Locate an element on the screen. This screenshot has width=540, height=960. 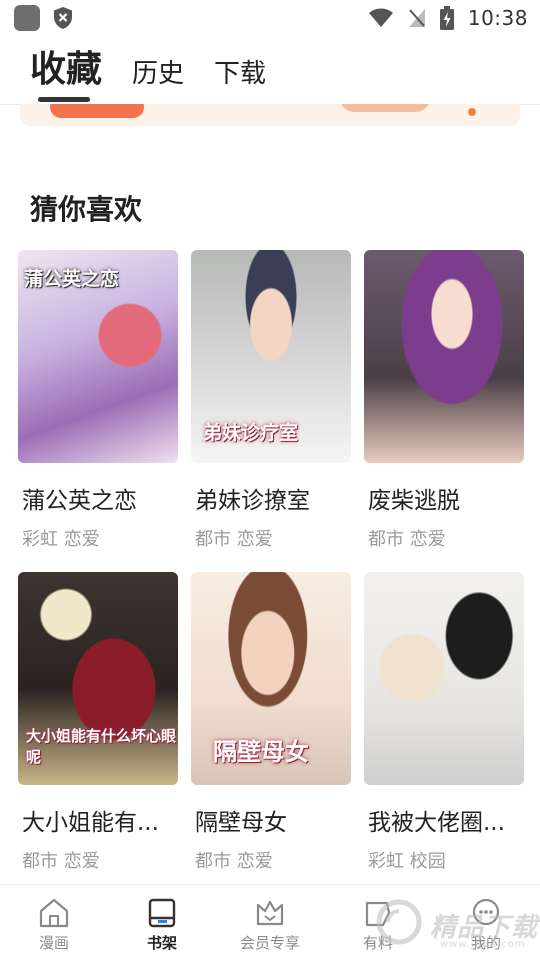
cover-title-art: 大小姐能有什么坏心眼呢 is located at coordinates (101, 746).